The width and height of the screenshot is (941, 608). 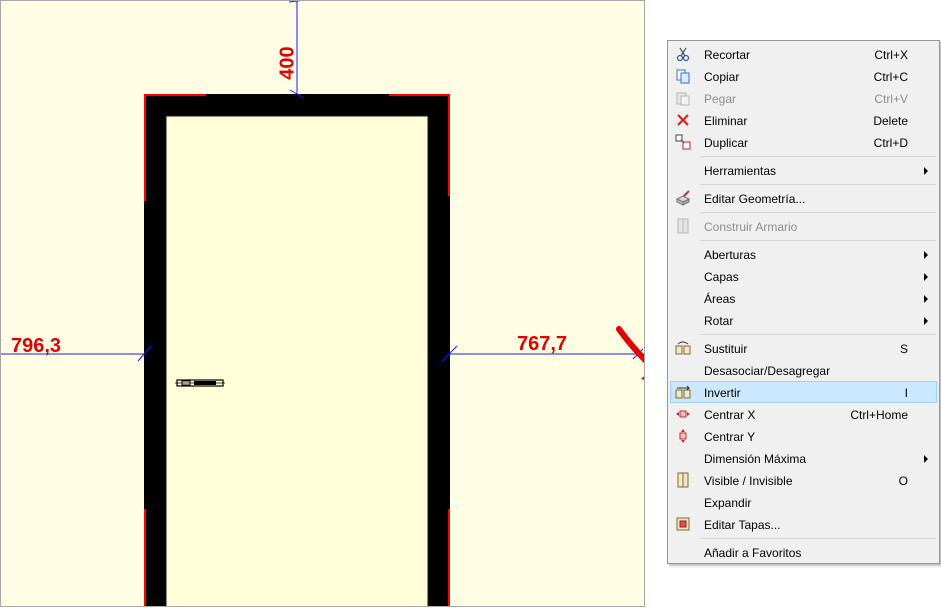 I want to click on center-y-icon, so click(x=683, y=436).